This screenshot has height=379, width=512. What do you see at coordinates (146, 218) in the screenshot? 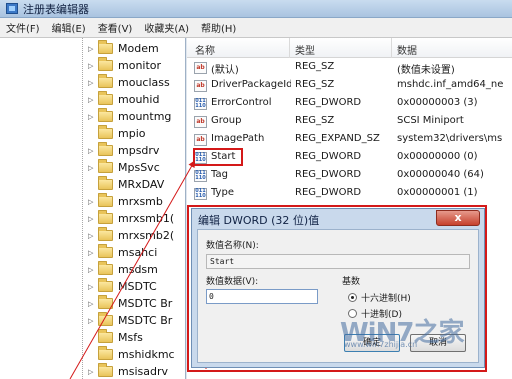
I see `tree-item-label: mrxsmb1(` at bounding box center [146, 218].